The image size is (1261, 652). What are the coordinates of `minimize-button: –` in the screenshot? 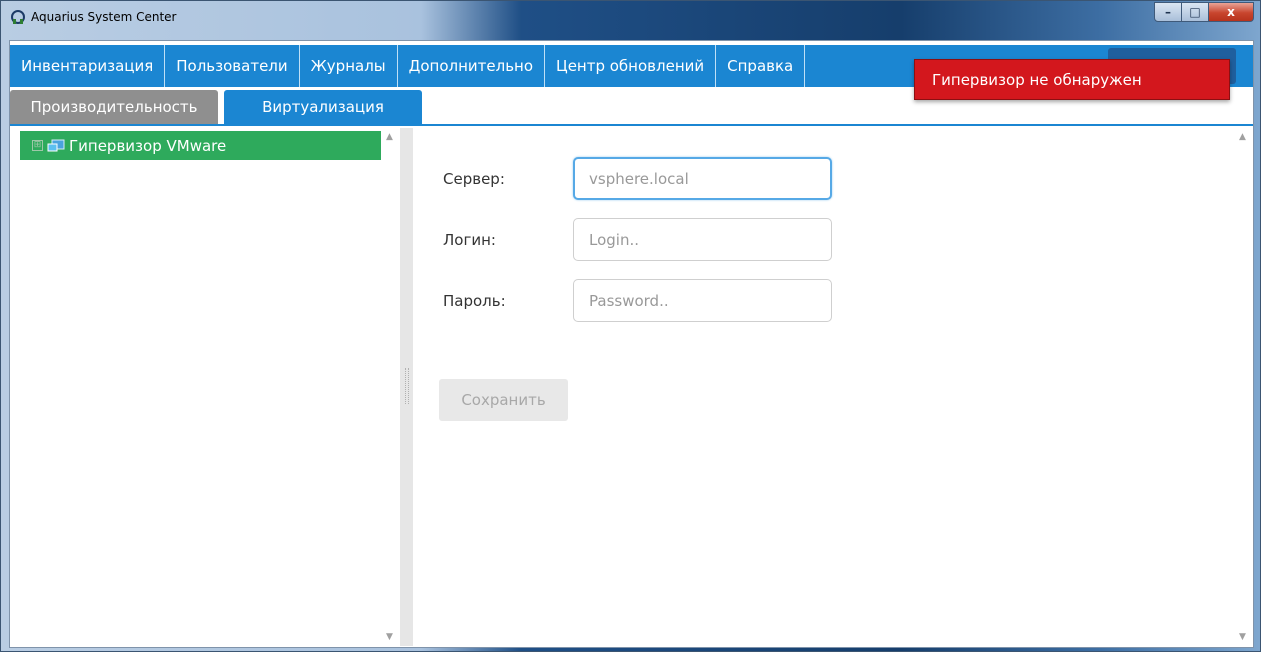 It's located at (1168, 12).